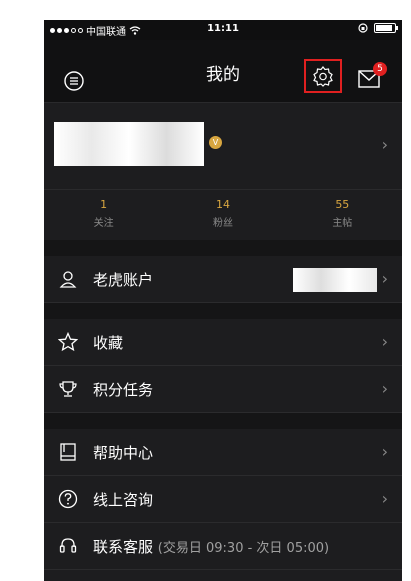  I want to click on gear-icon, so click(323, 76).